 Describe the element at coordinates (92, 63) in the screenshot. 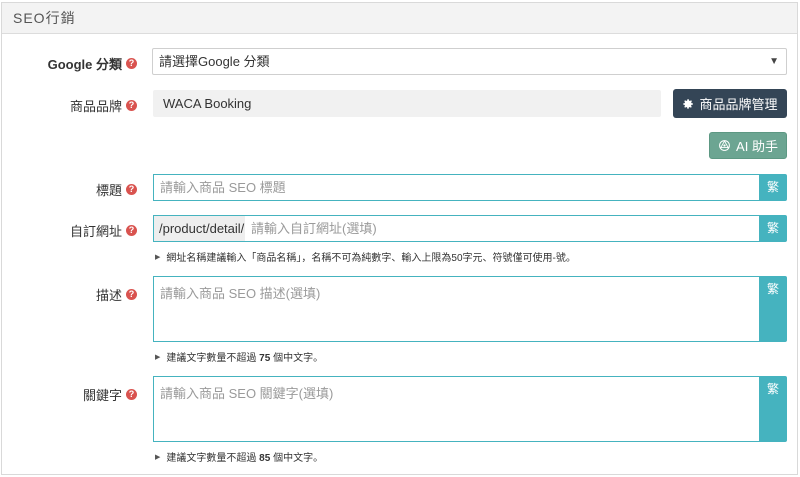

I see `google-category-label: Google 分類 ?` at that location.